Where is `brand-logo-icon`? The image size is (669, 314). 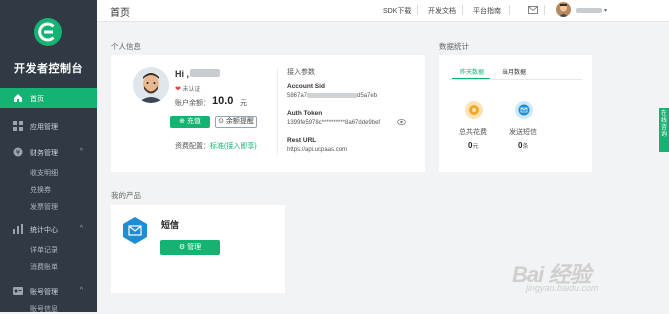
brand-logo-icon is located at coordinates (48, 32).